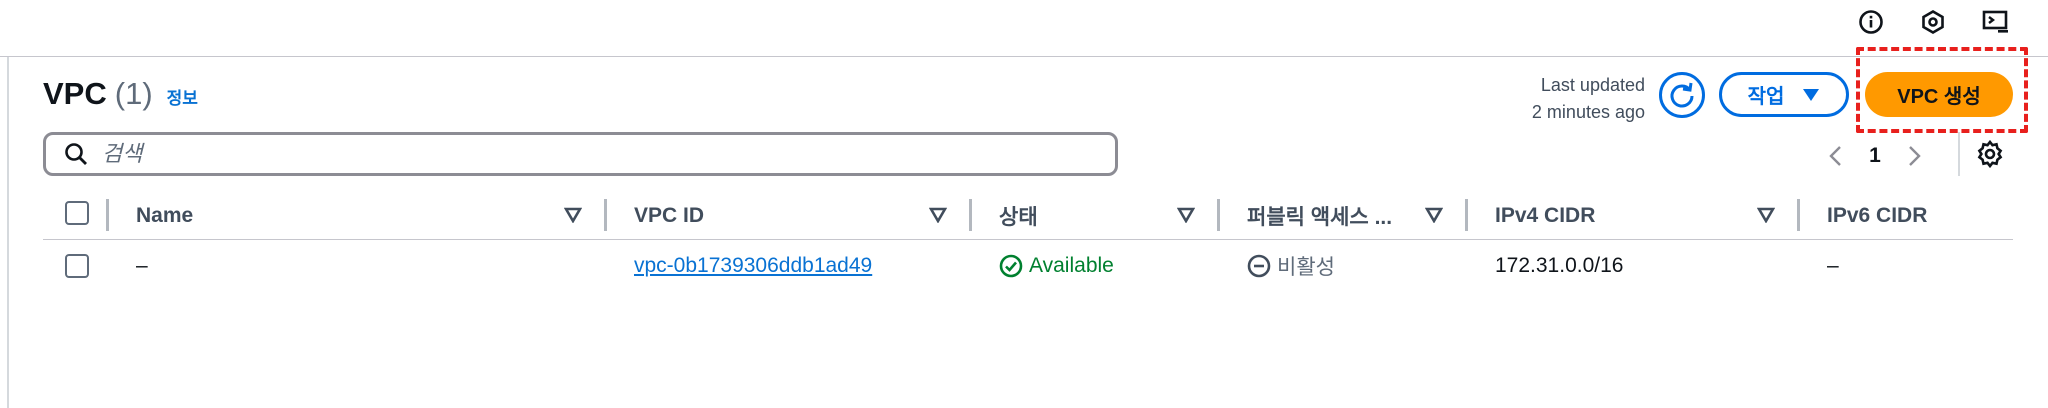 Image resolution: width=2048 pixels, height=408 pixels. I want to click on settings-icon, so click(1990, 154).